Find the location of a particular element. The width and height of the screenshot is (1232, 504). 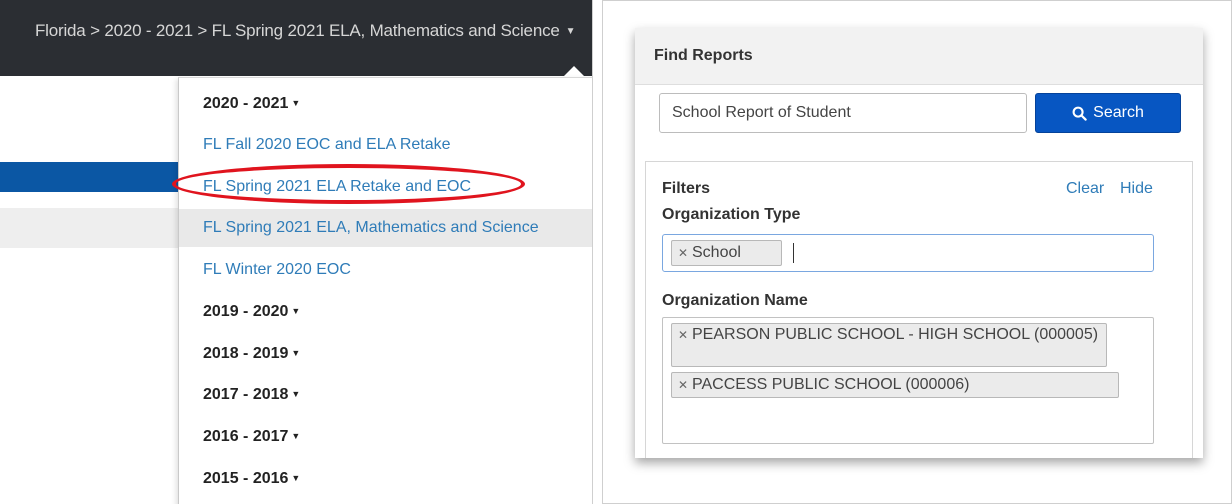

organization-type-label: Organization Type is located at coordinates (731, 214).